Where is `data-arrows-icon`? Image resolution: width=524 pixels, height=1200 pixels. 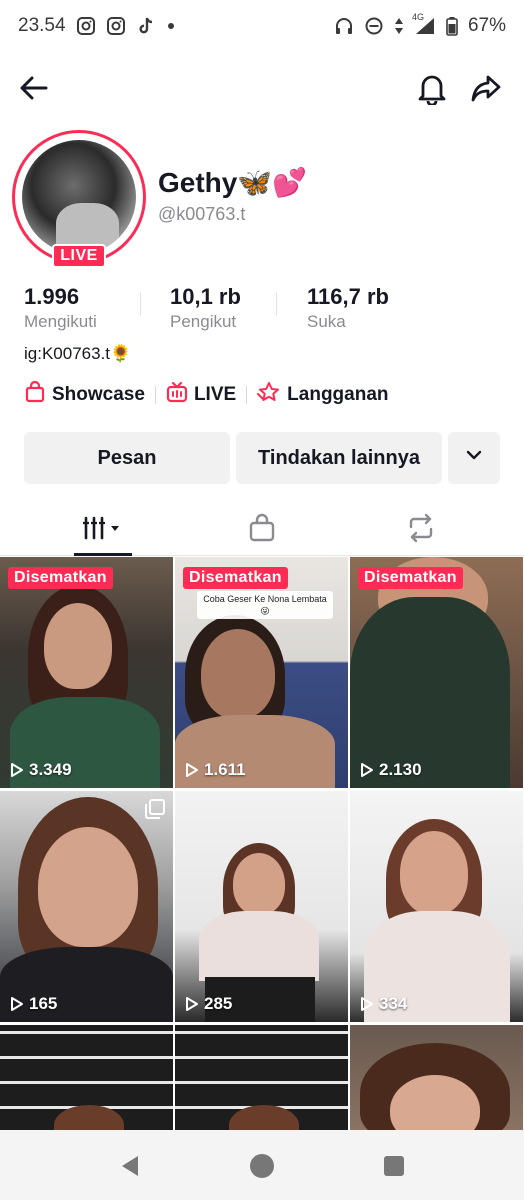
data-arrows-icon is located at coordinates (399, 26).